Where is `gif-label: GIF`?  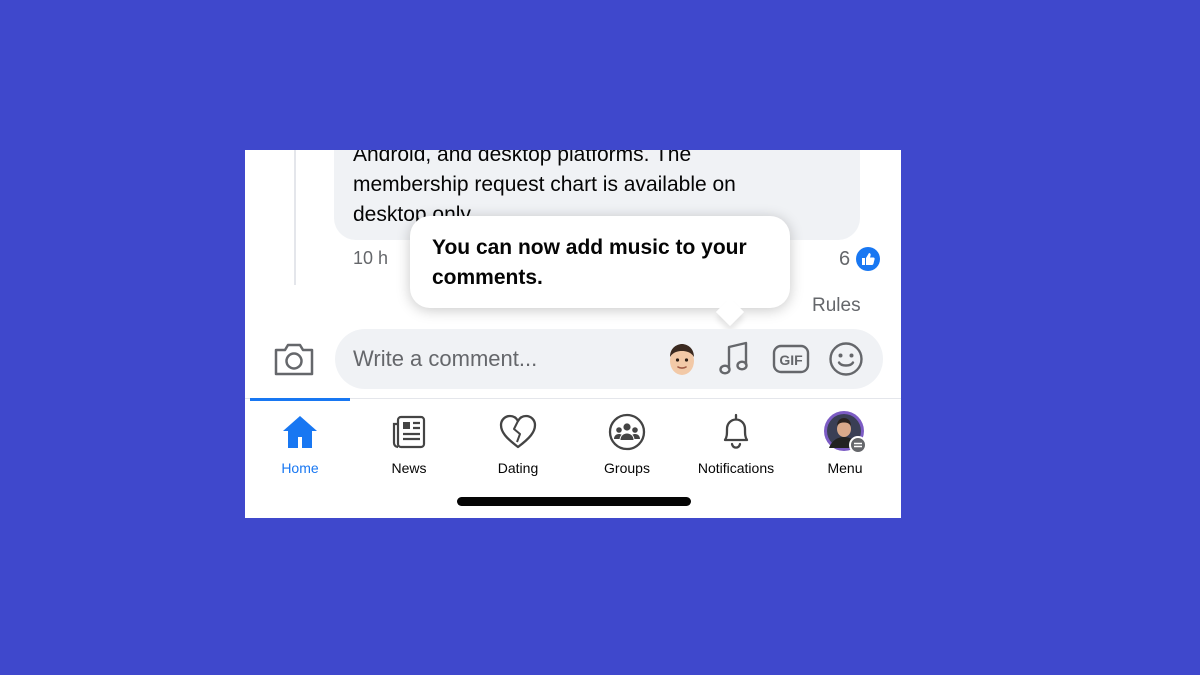
gif-label: GIF is located at coordinates (791, 360).